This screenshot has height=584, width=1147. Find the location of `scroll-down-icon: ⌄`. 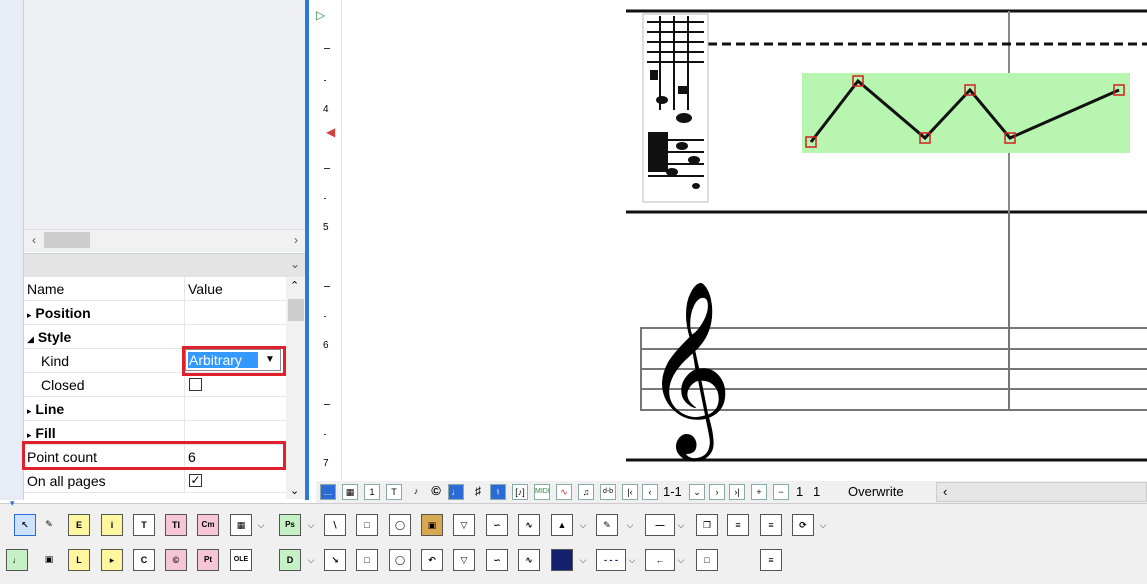

scroll-down-icon: ⌄ is located at coordinates (294, 490).